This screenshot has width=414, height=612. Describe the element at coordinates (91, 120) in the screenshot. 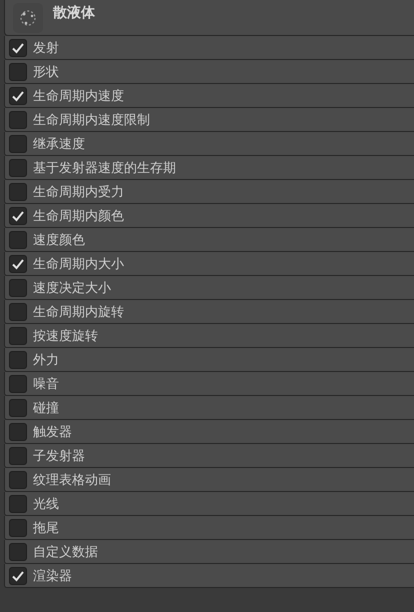

I see `module-label: 生命周期内速度限制` at that location.